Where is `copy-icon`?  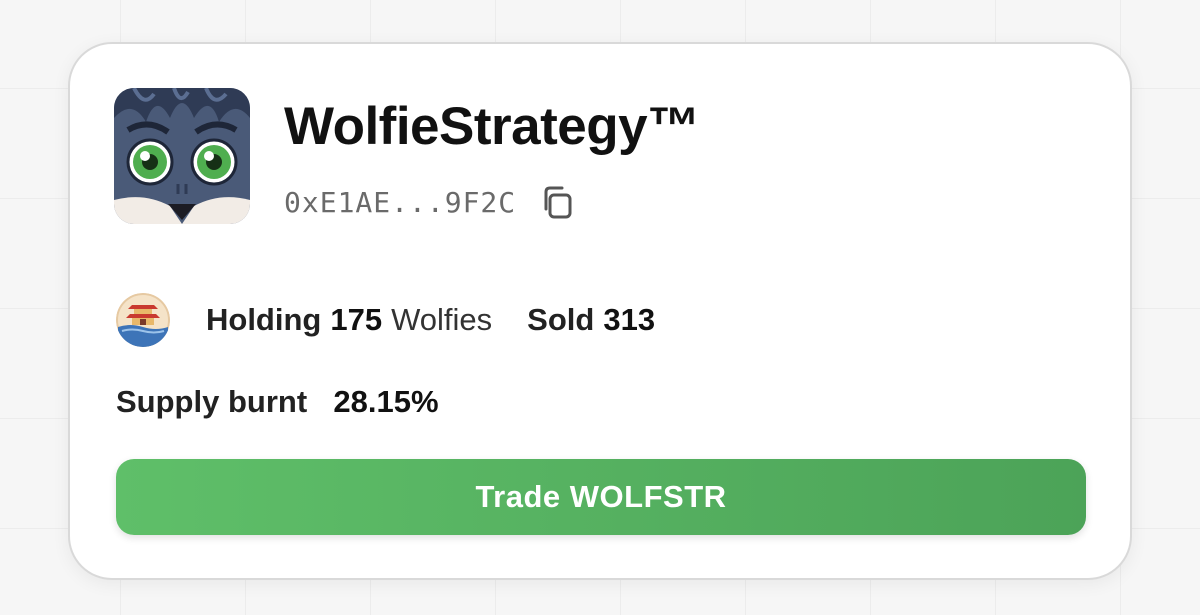 copy-icon is located at coordinates (557, 202).